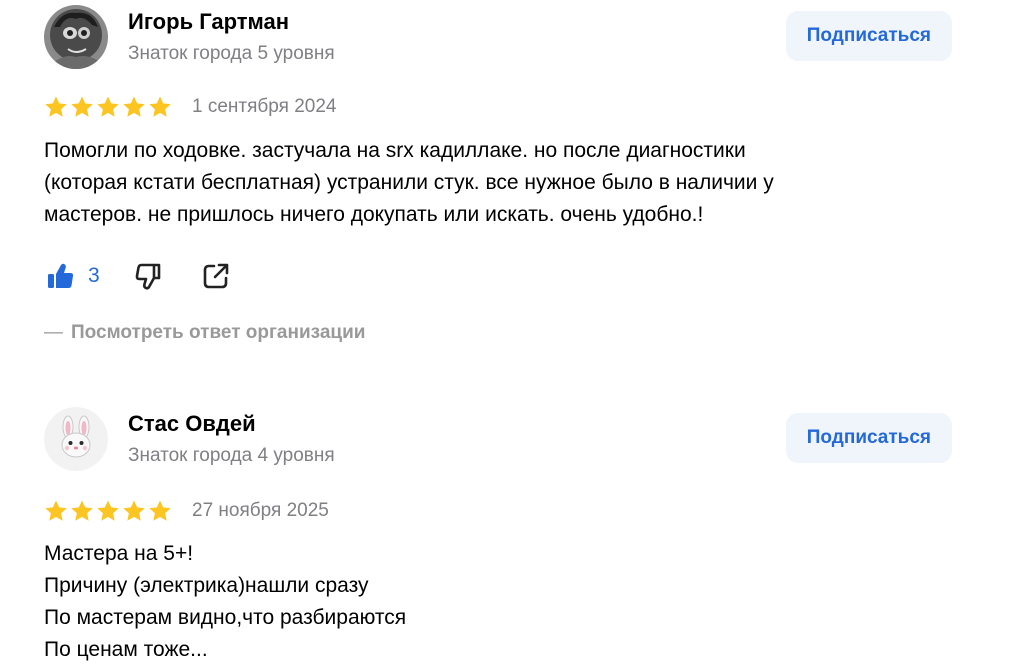 The height and width of the screenshot is (671, 1024). What do you see at coordinates (192, 424) in the screenshot?
I see `author-name: Стас Овдей` at bounding box center [192, 424].